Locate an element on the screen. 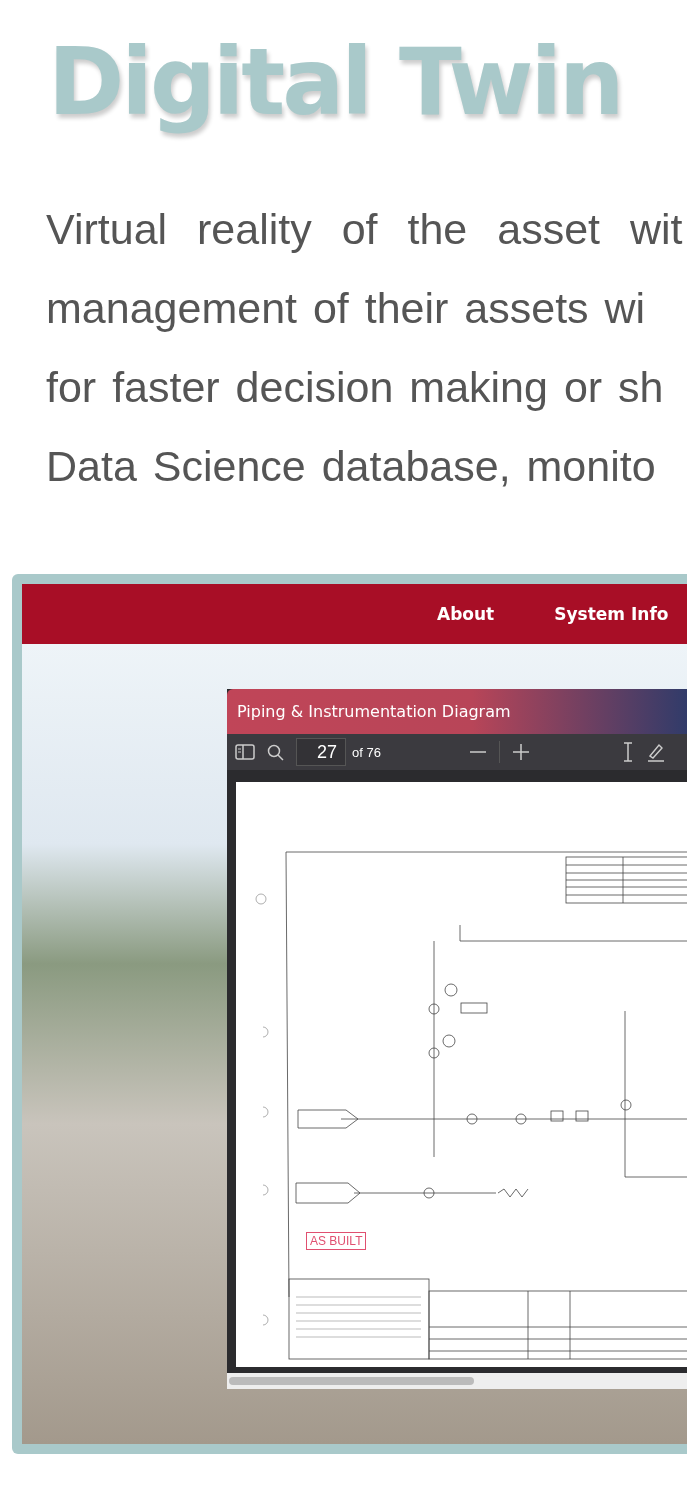  search-icon is located at coordinates (275, 752).